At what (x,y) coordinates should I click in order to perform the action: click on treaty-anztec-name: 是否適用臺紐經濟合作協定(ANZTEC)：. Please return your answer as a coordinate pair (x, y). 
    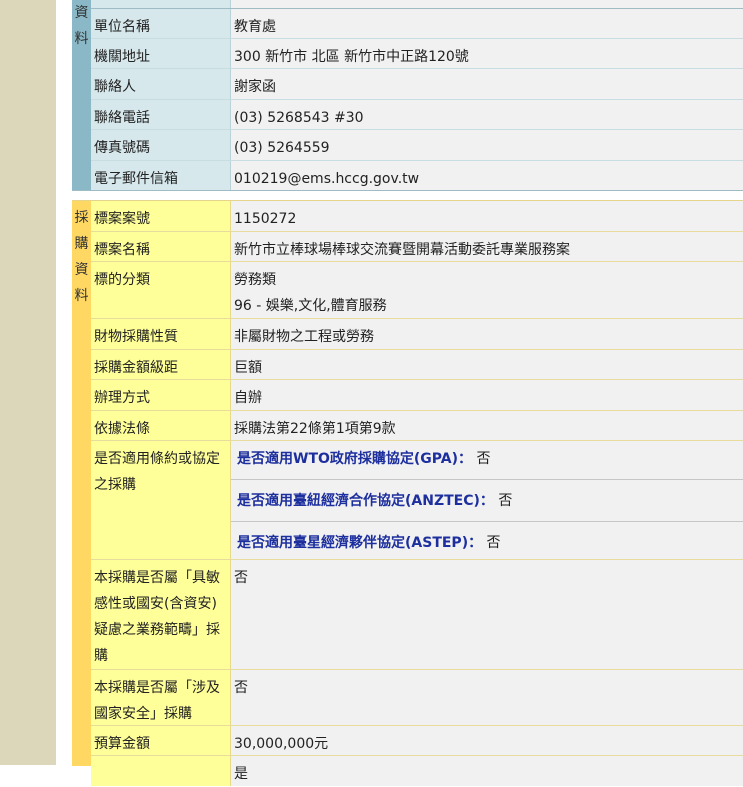
    Looking at the image, I should click on (365, 501).